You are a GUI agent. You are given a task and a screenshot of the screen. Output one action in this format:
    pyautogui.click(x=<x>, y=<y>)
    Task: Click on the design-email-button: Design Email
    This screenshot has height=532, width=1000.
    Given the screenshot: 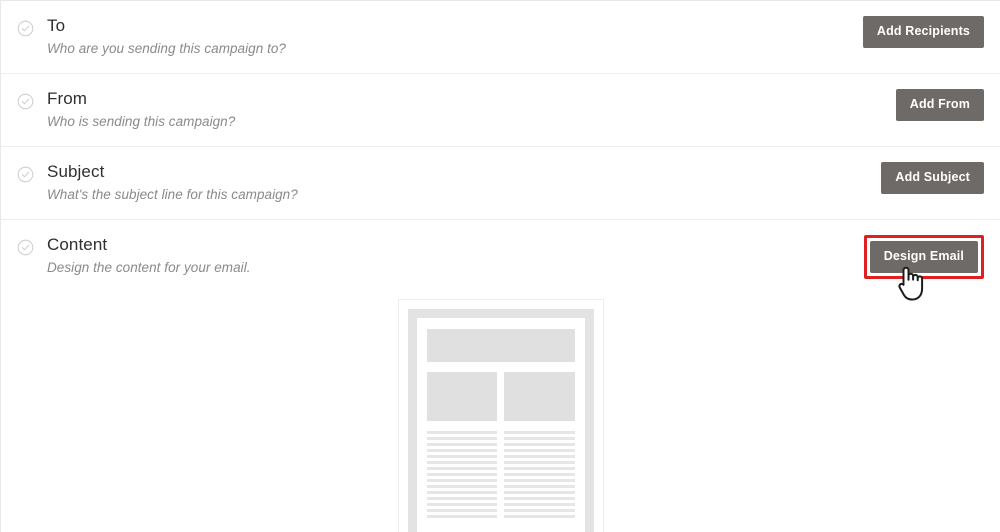 What is the action you would take?
    pyautogui.click(x=923, y=257)
    